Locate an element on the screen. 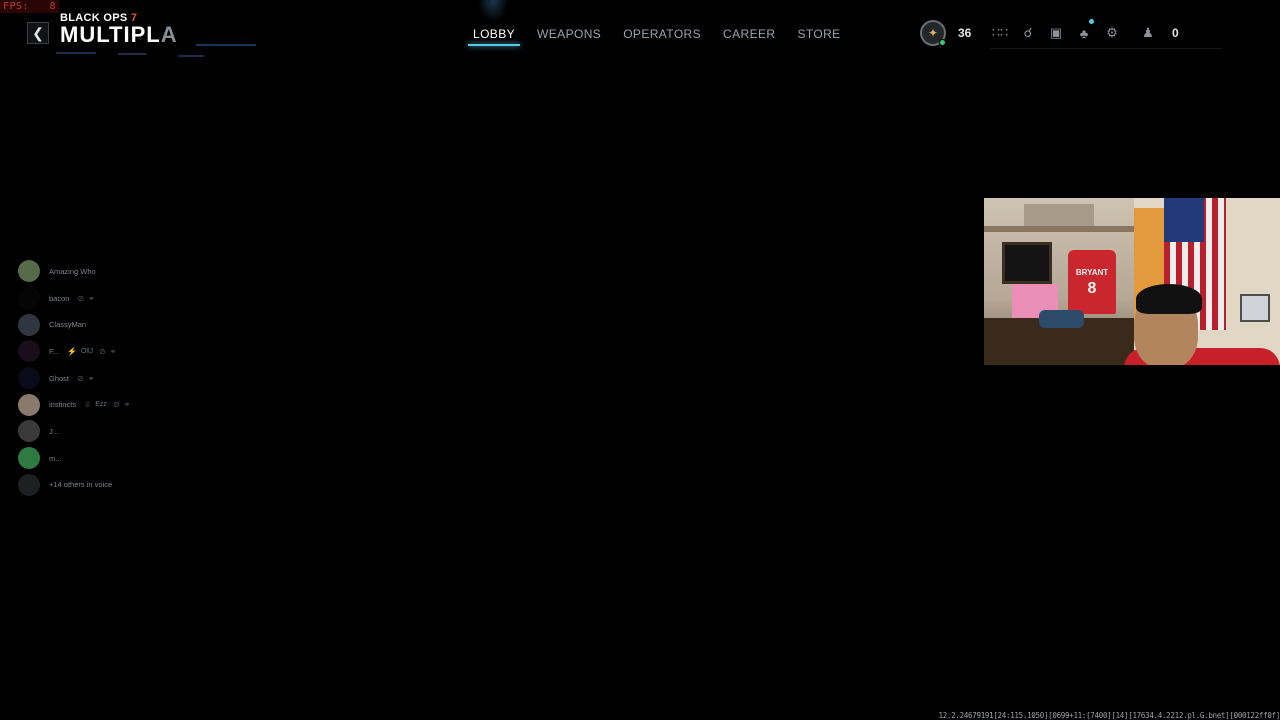  voice-member-name: Ghost is located at coordinates (59, 378).